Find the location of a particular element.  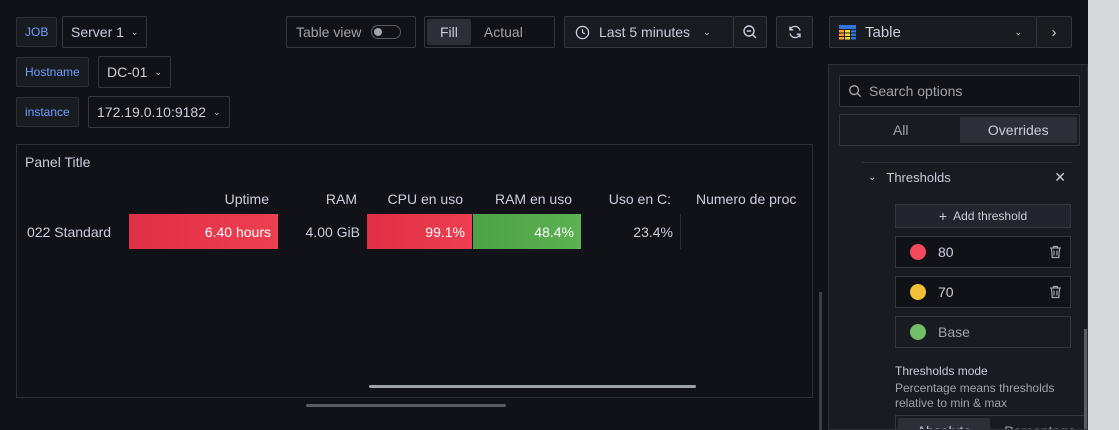

table-cell-name: 022 Standard is located at coordinates (69, 231).